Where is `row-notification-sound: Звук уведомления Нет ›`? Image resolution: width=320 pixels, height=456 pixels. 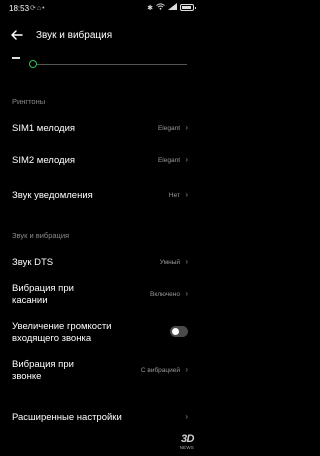
row-notification-sound: Звук уведомления Нет › is located at coordinates (100, 196).